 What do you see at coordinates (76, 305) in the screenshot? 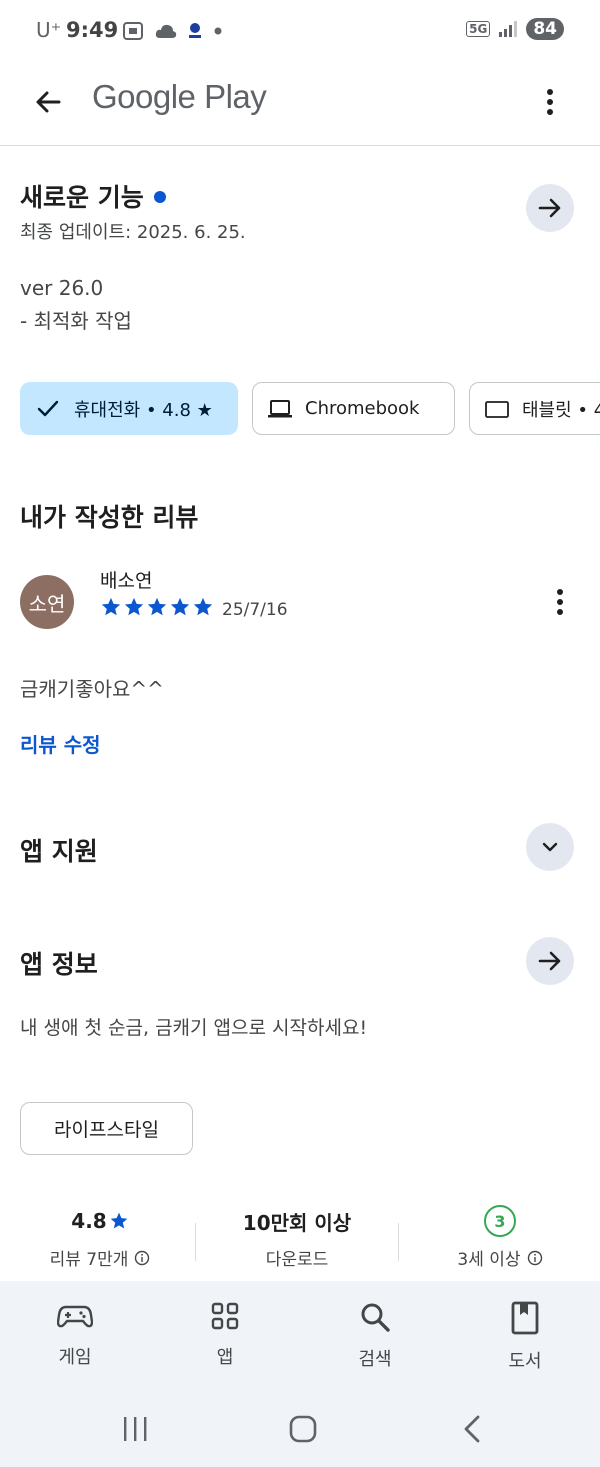
I see `whats-new-notes: ver 26.0 - 최적화 작업` at bounding box center [76, 305].